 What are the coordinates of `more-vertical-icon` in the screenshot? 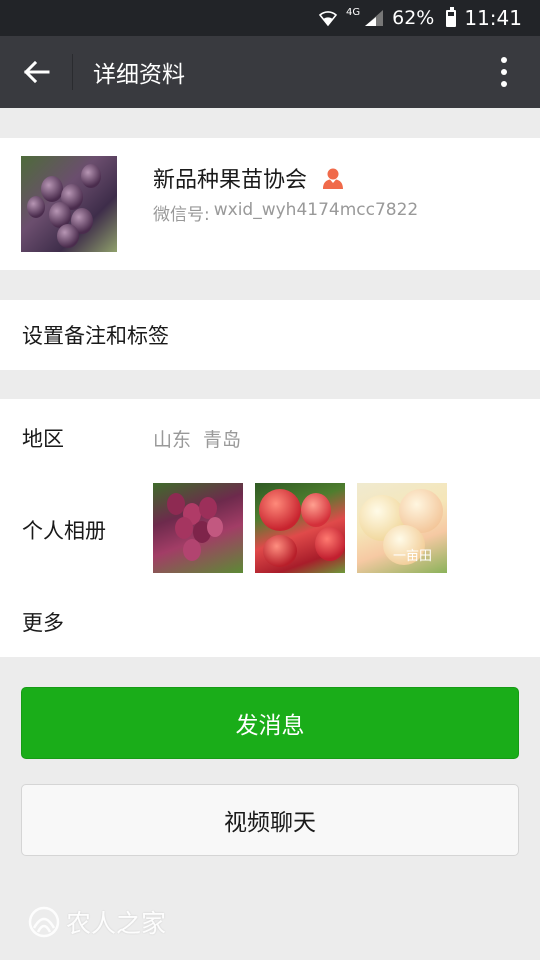 It's located at (504, 72).